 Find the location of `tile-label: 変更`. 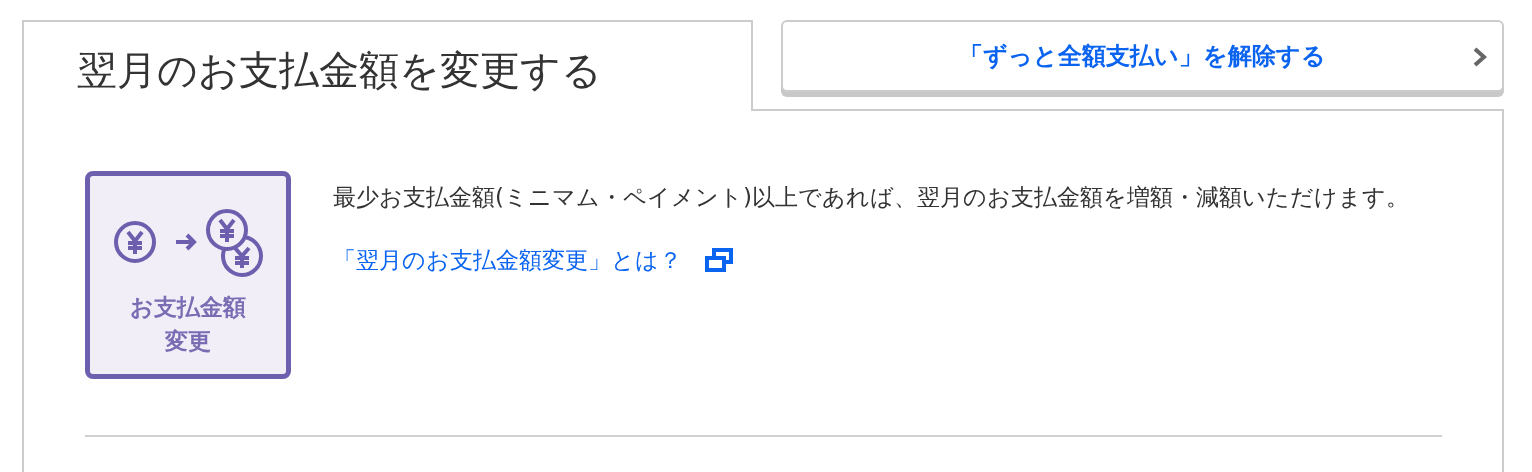

tile-label: 変更 is located at coordinates (188, 341).